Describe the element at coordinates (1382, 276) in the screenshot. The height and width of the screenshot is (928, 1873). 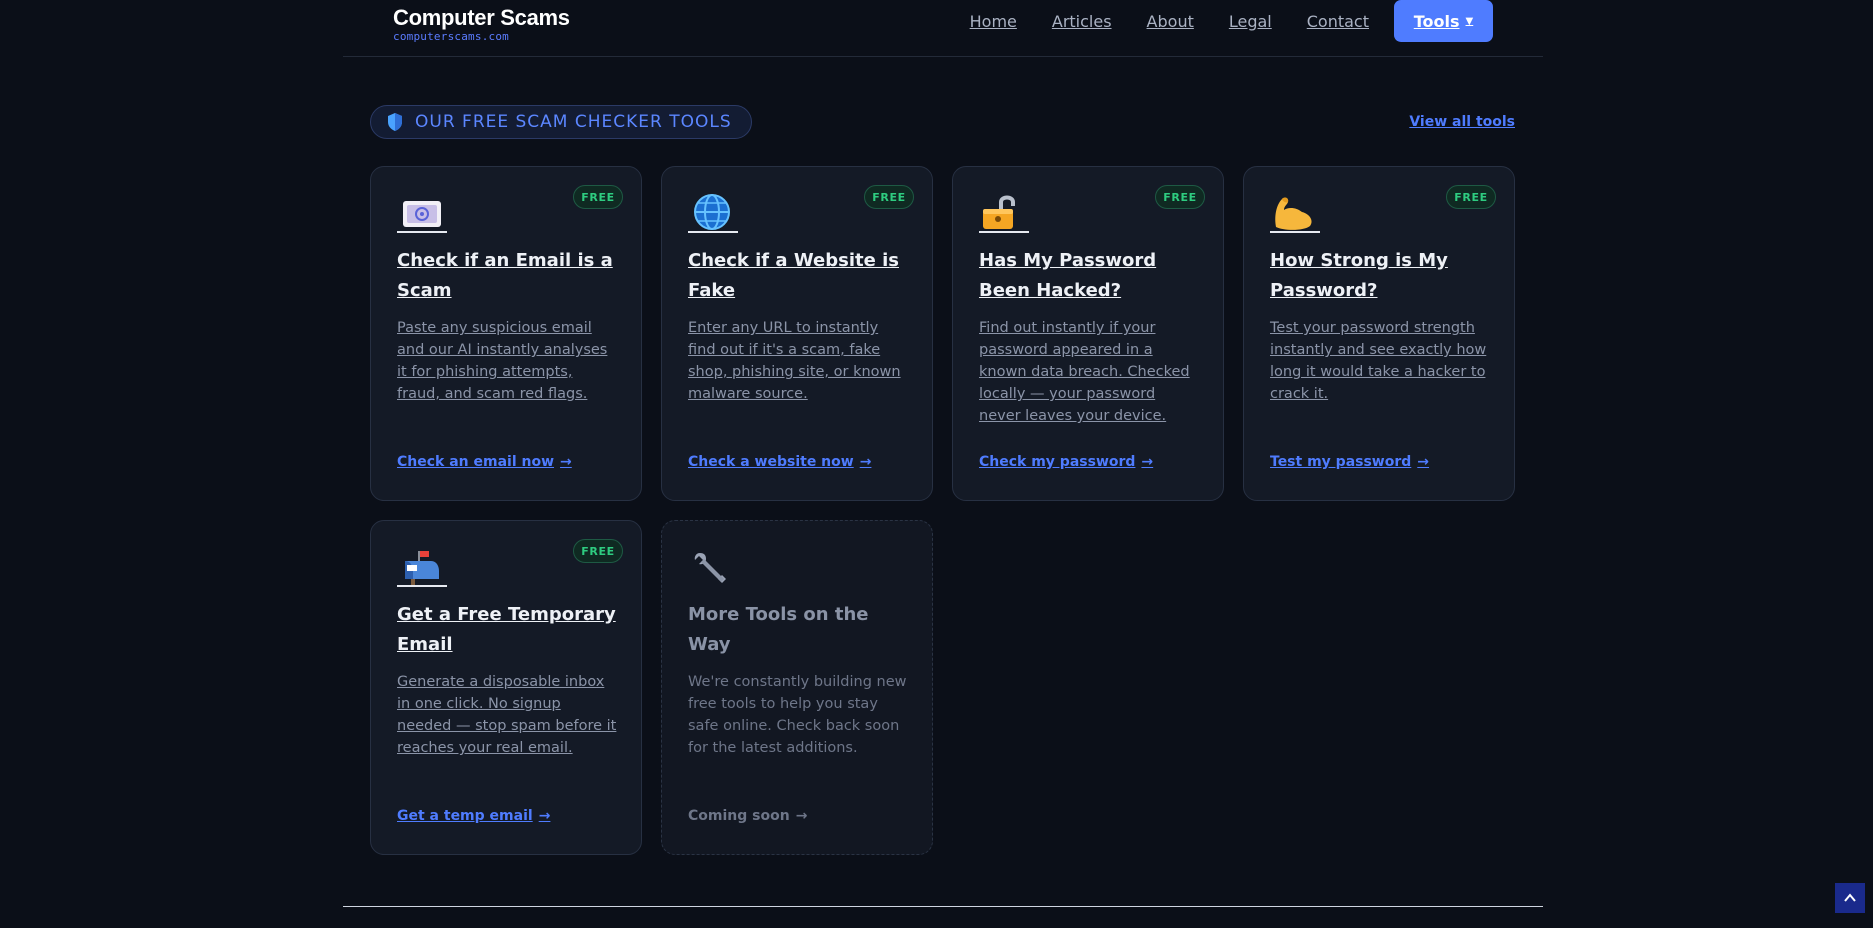
I see `card-title: How Strong is My Password?` at that location.